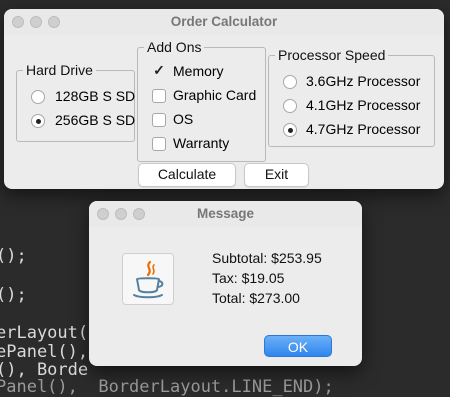 The width and height of the screenshot is (450, 397). Describe the element at coordinates (332, 55) in the screenshot. I see `processor-speed-legend: Processor Speed` at that location.